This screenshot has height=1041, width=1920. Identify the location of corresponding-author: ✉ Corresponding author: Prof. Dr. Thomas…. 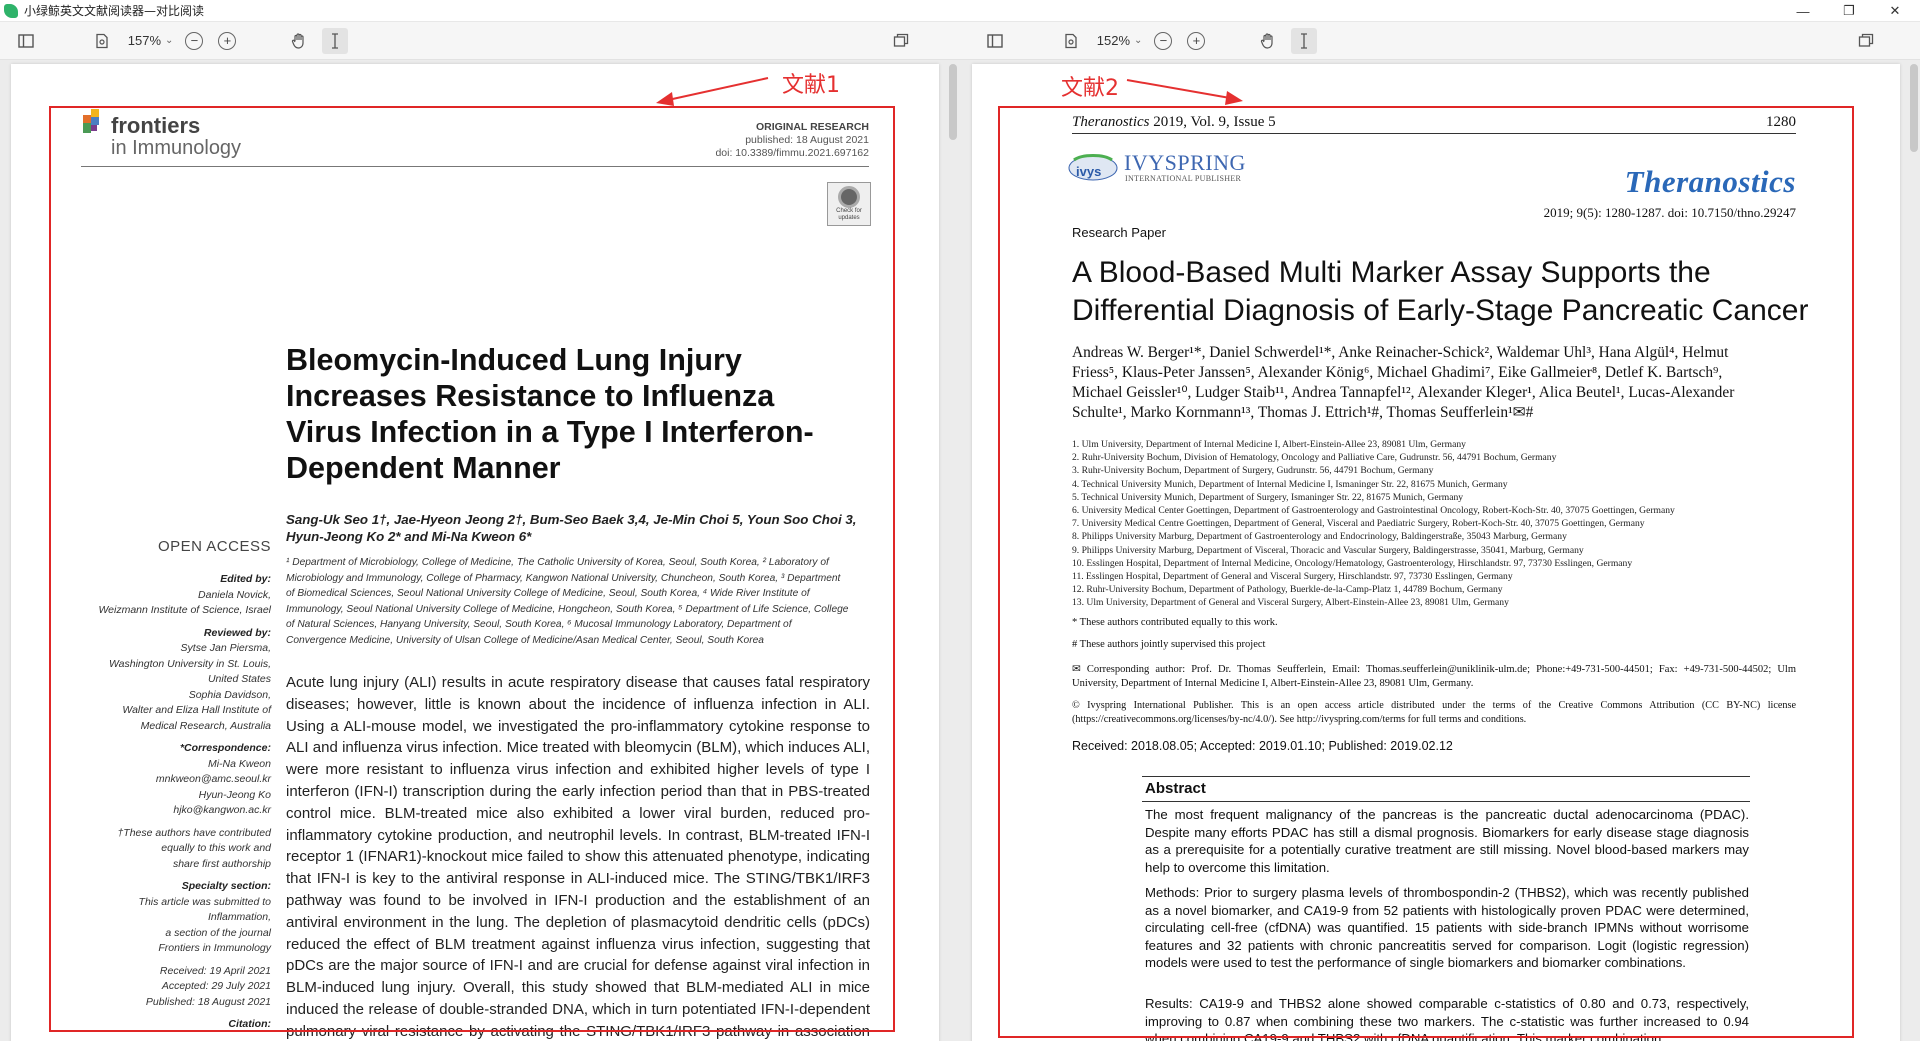
(1434, 676).